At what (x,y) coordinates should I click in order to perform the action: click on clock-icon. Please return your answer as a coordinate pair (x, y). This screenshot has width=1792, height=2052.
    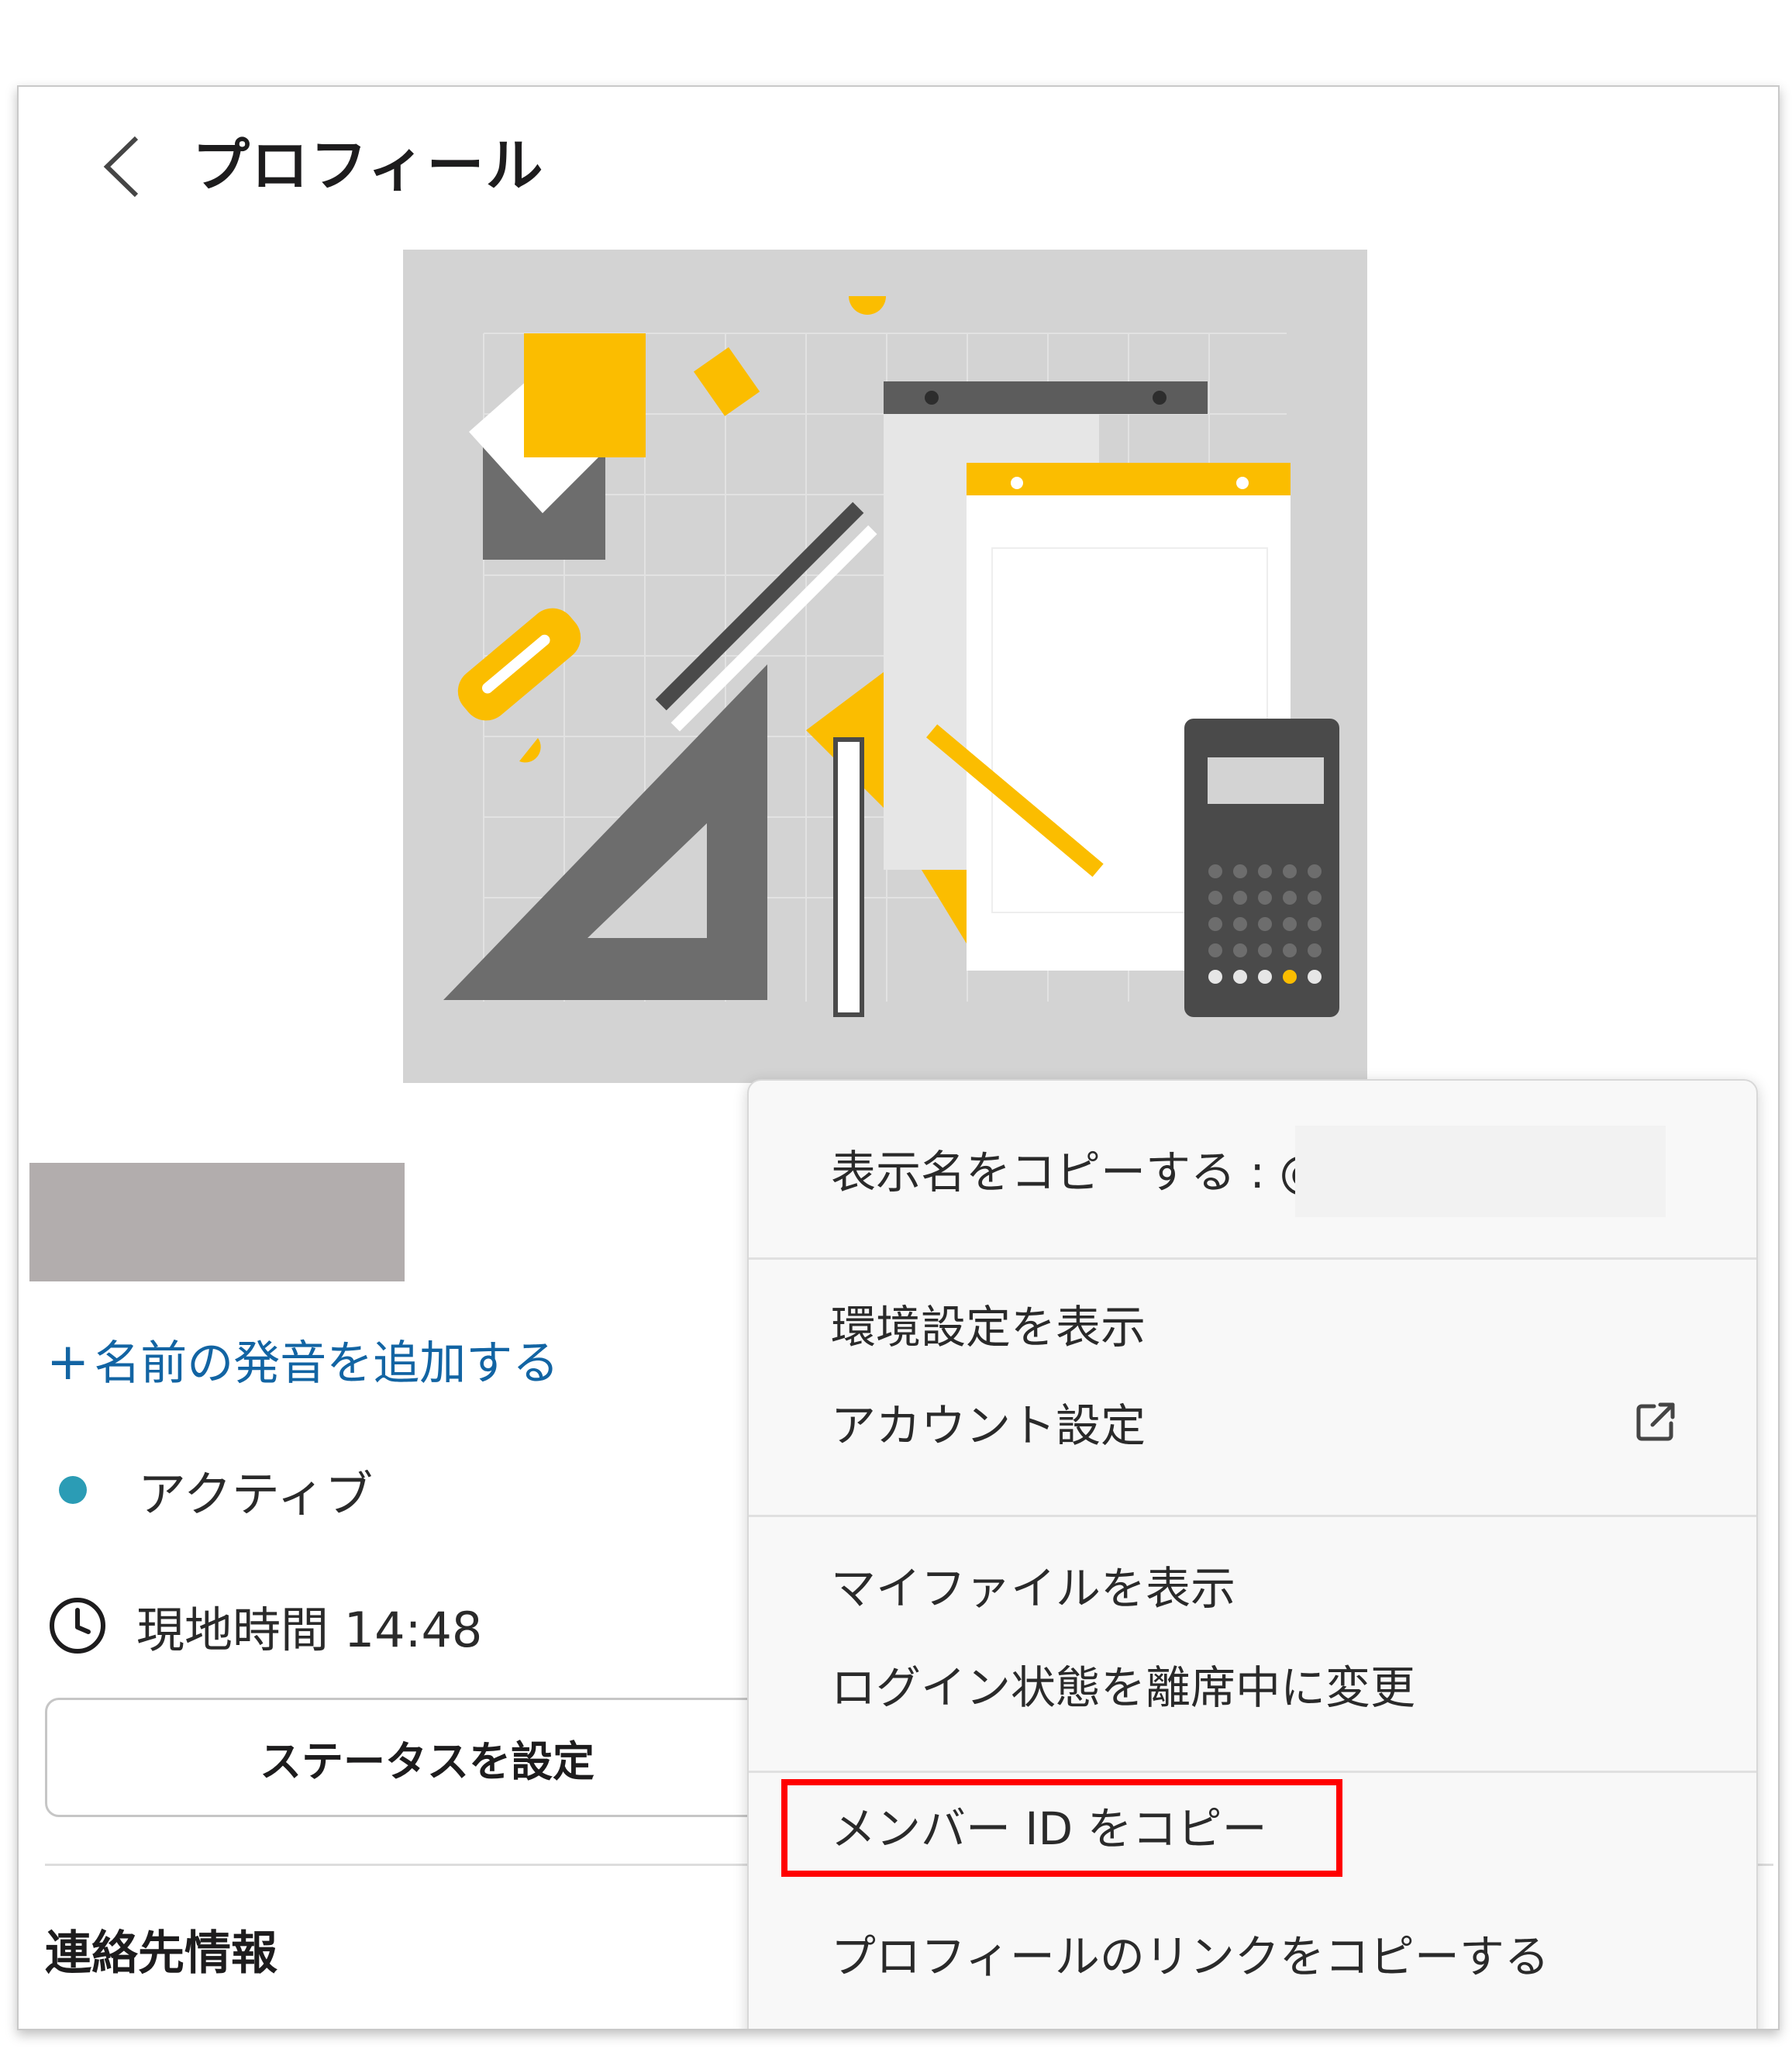
    Looking at the image, I should click on (77, 1626).